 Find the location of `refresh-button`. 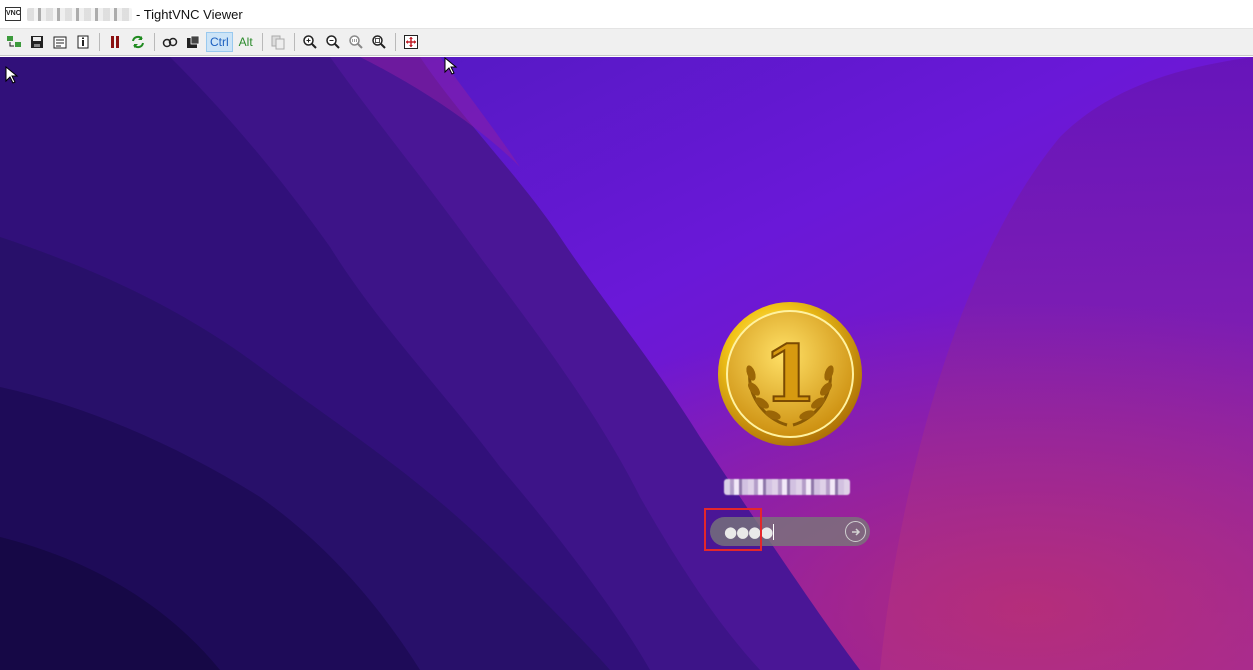

refresh-button is located at coordinates (138, 42).